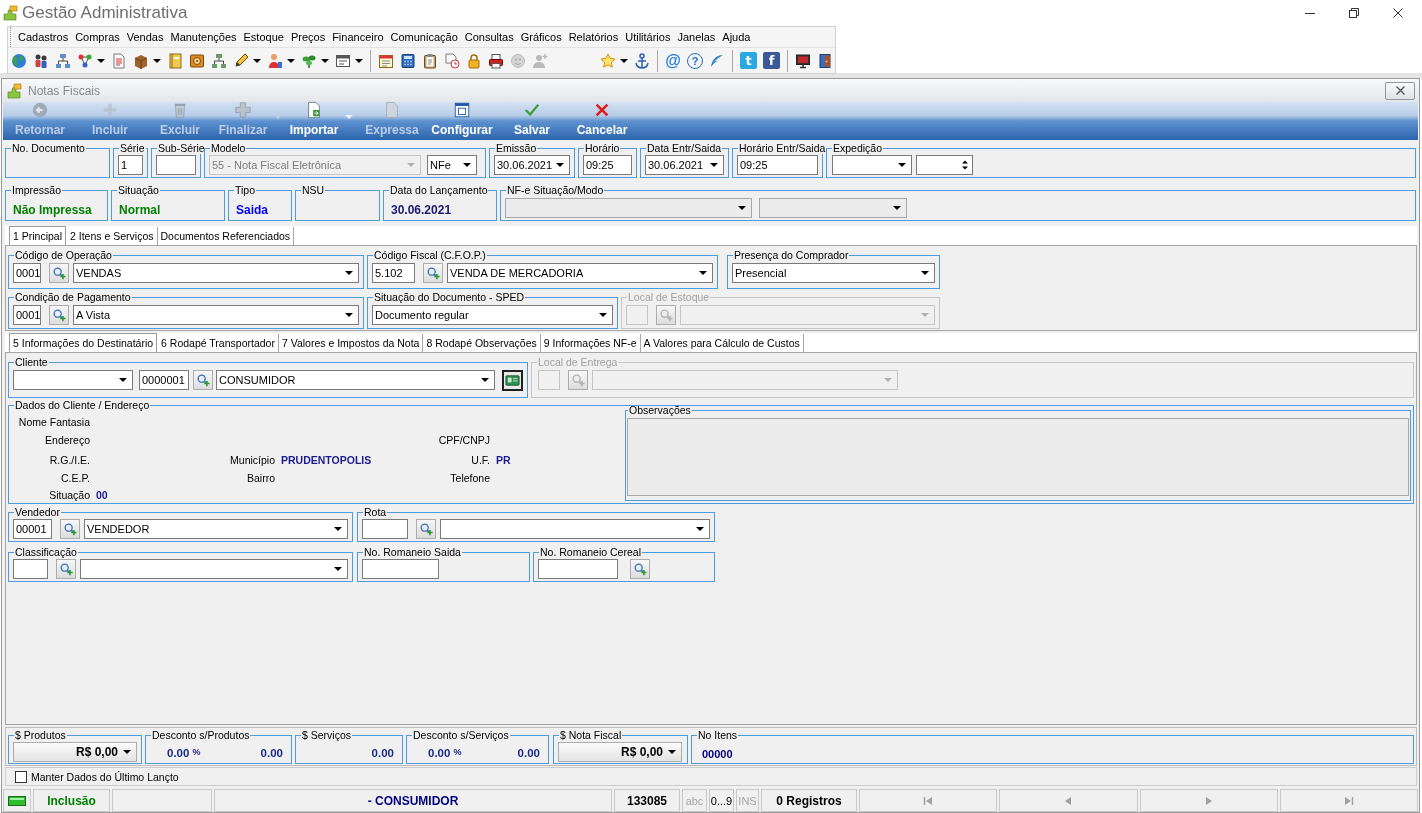 This screenshot has height=813, width=1422. I want to click on dropdown-field: Documento regular, so click(492, 315).